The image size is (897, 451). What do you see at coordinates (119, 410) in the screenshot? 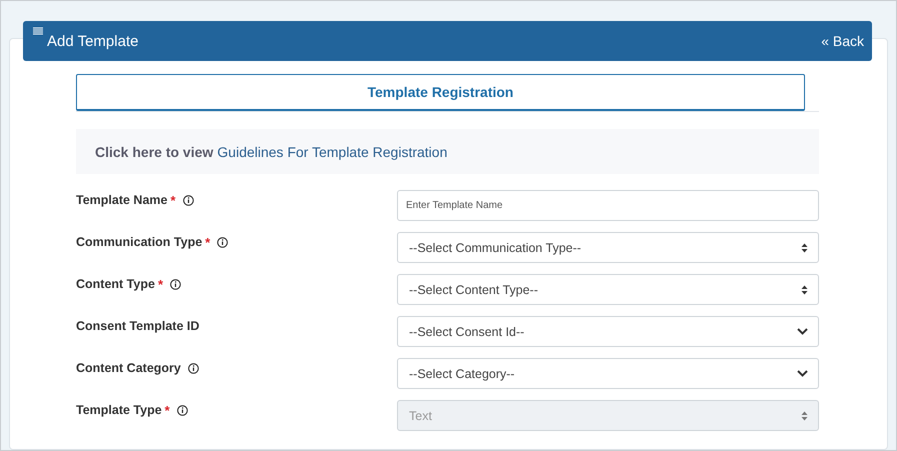
I see `field-label: Template Type` at bounding box center [119, 410].